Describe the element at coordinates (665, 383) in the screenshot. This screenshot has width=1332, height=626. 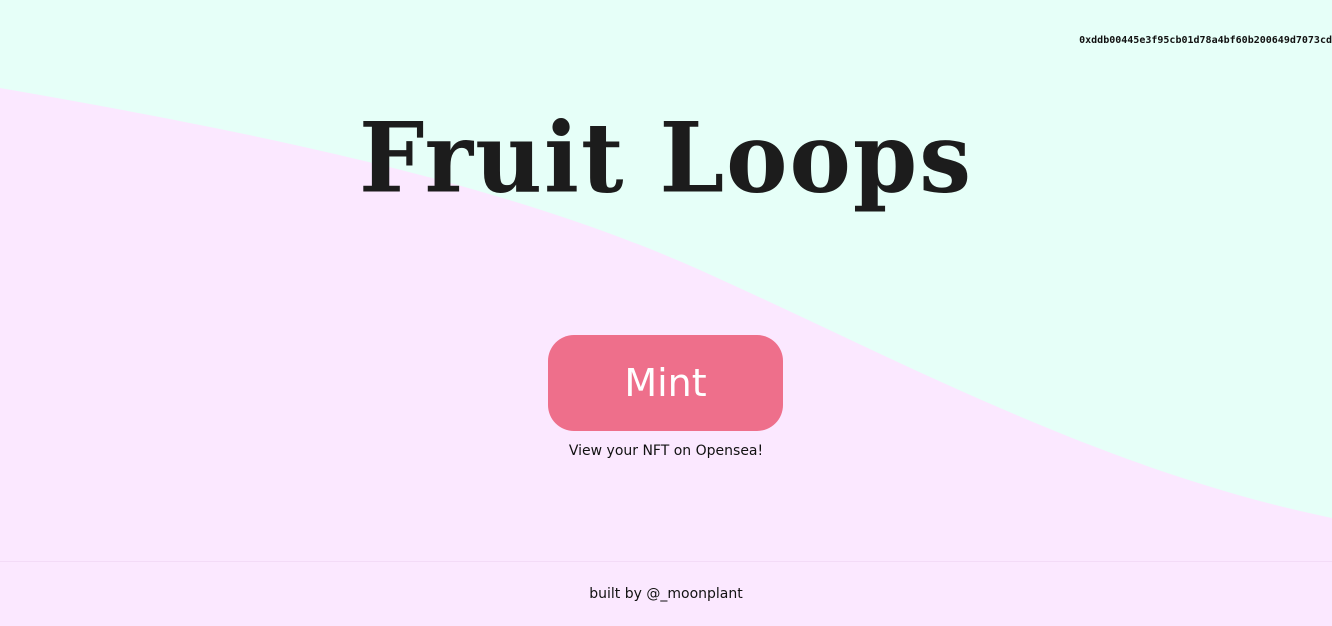
I see `mint-button: Mint` at that location.